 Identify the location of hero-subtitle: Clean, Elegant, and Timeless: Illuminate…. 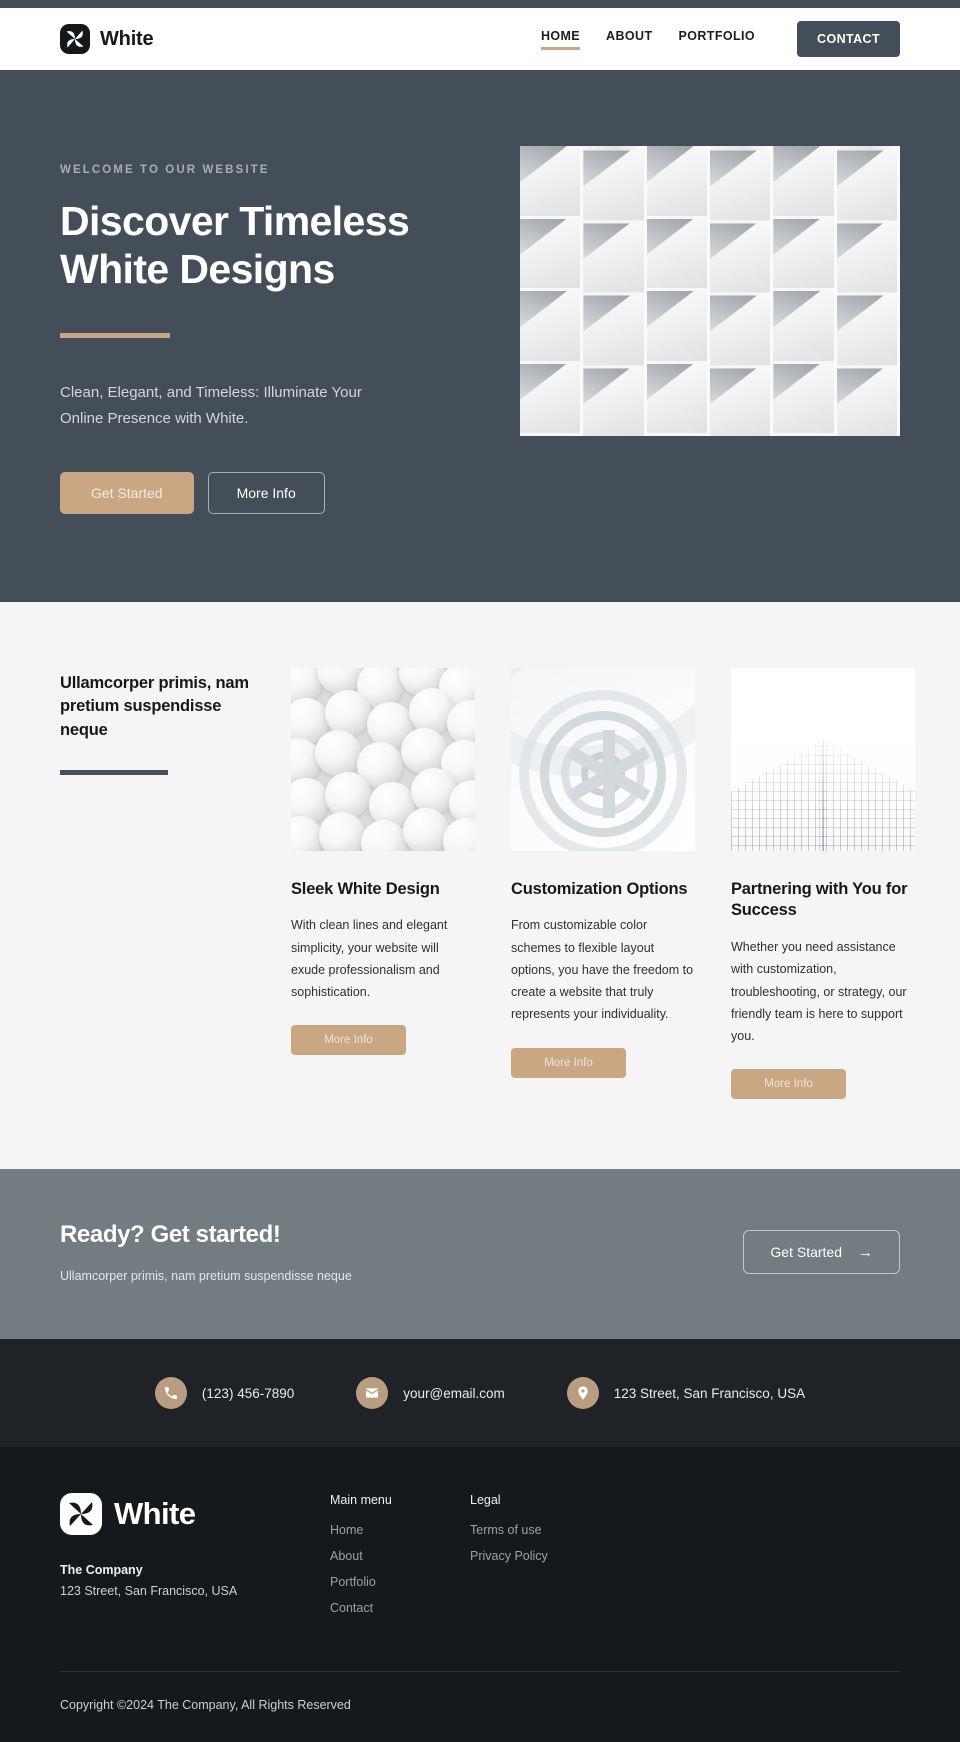
(211, 405).